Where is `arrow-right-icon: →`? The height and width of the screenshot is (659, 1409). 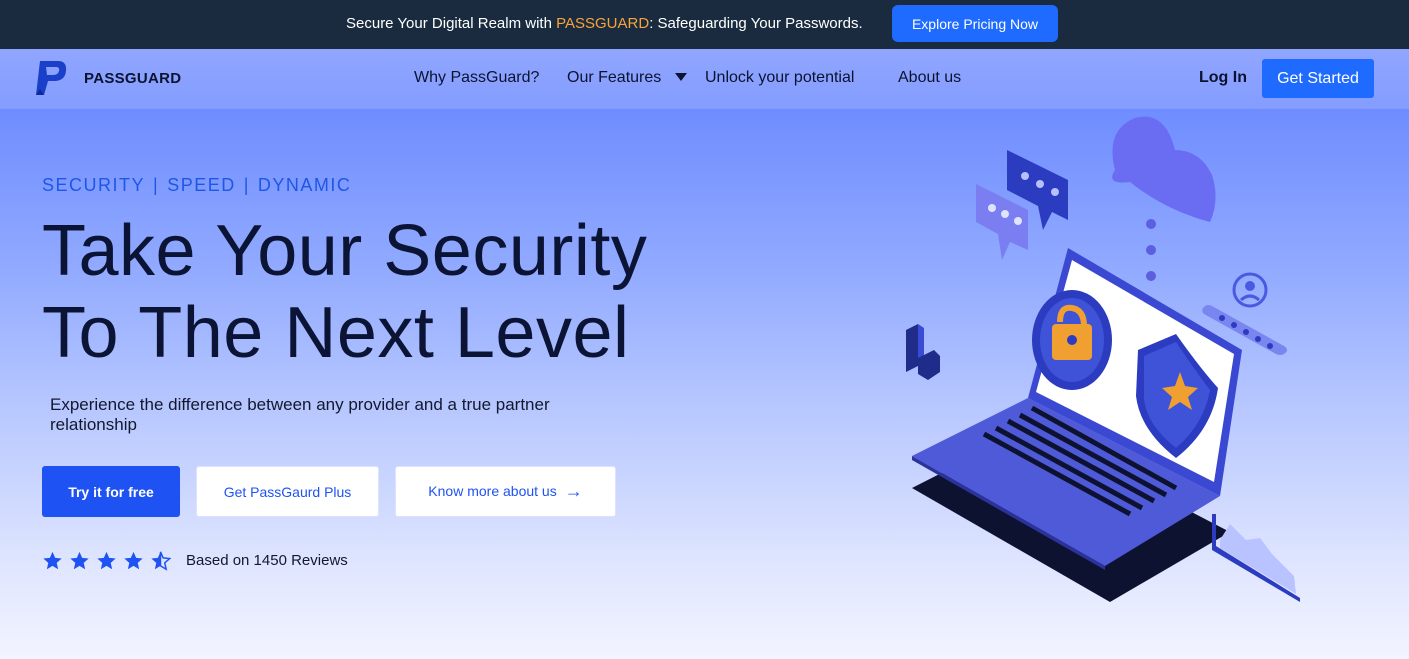
arrow-right-icon: → is located at coordinates (573, 491).